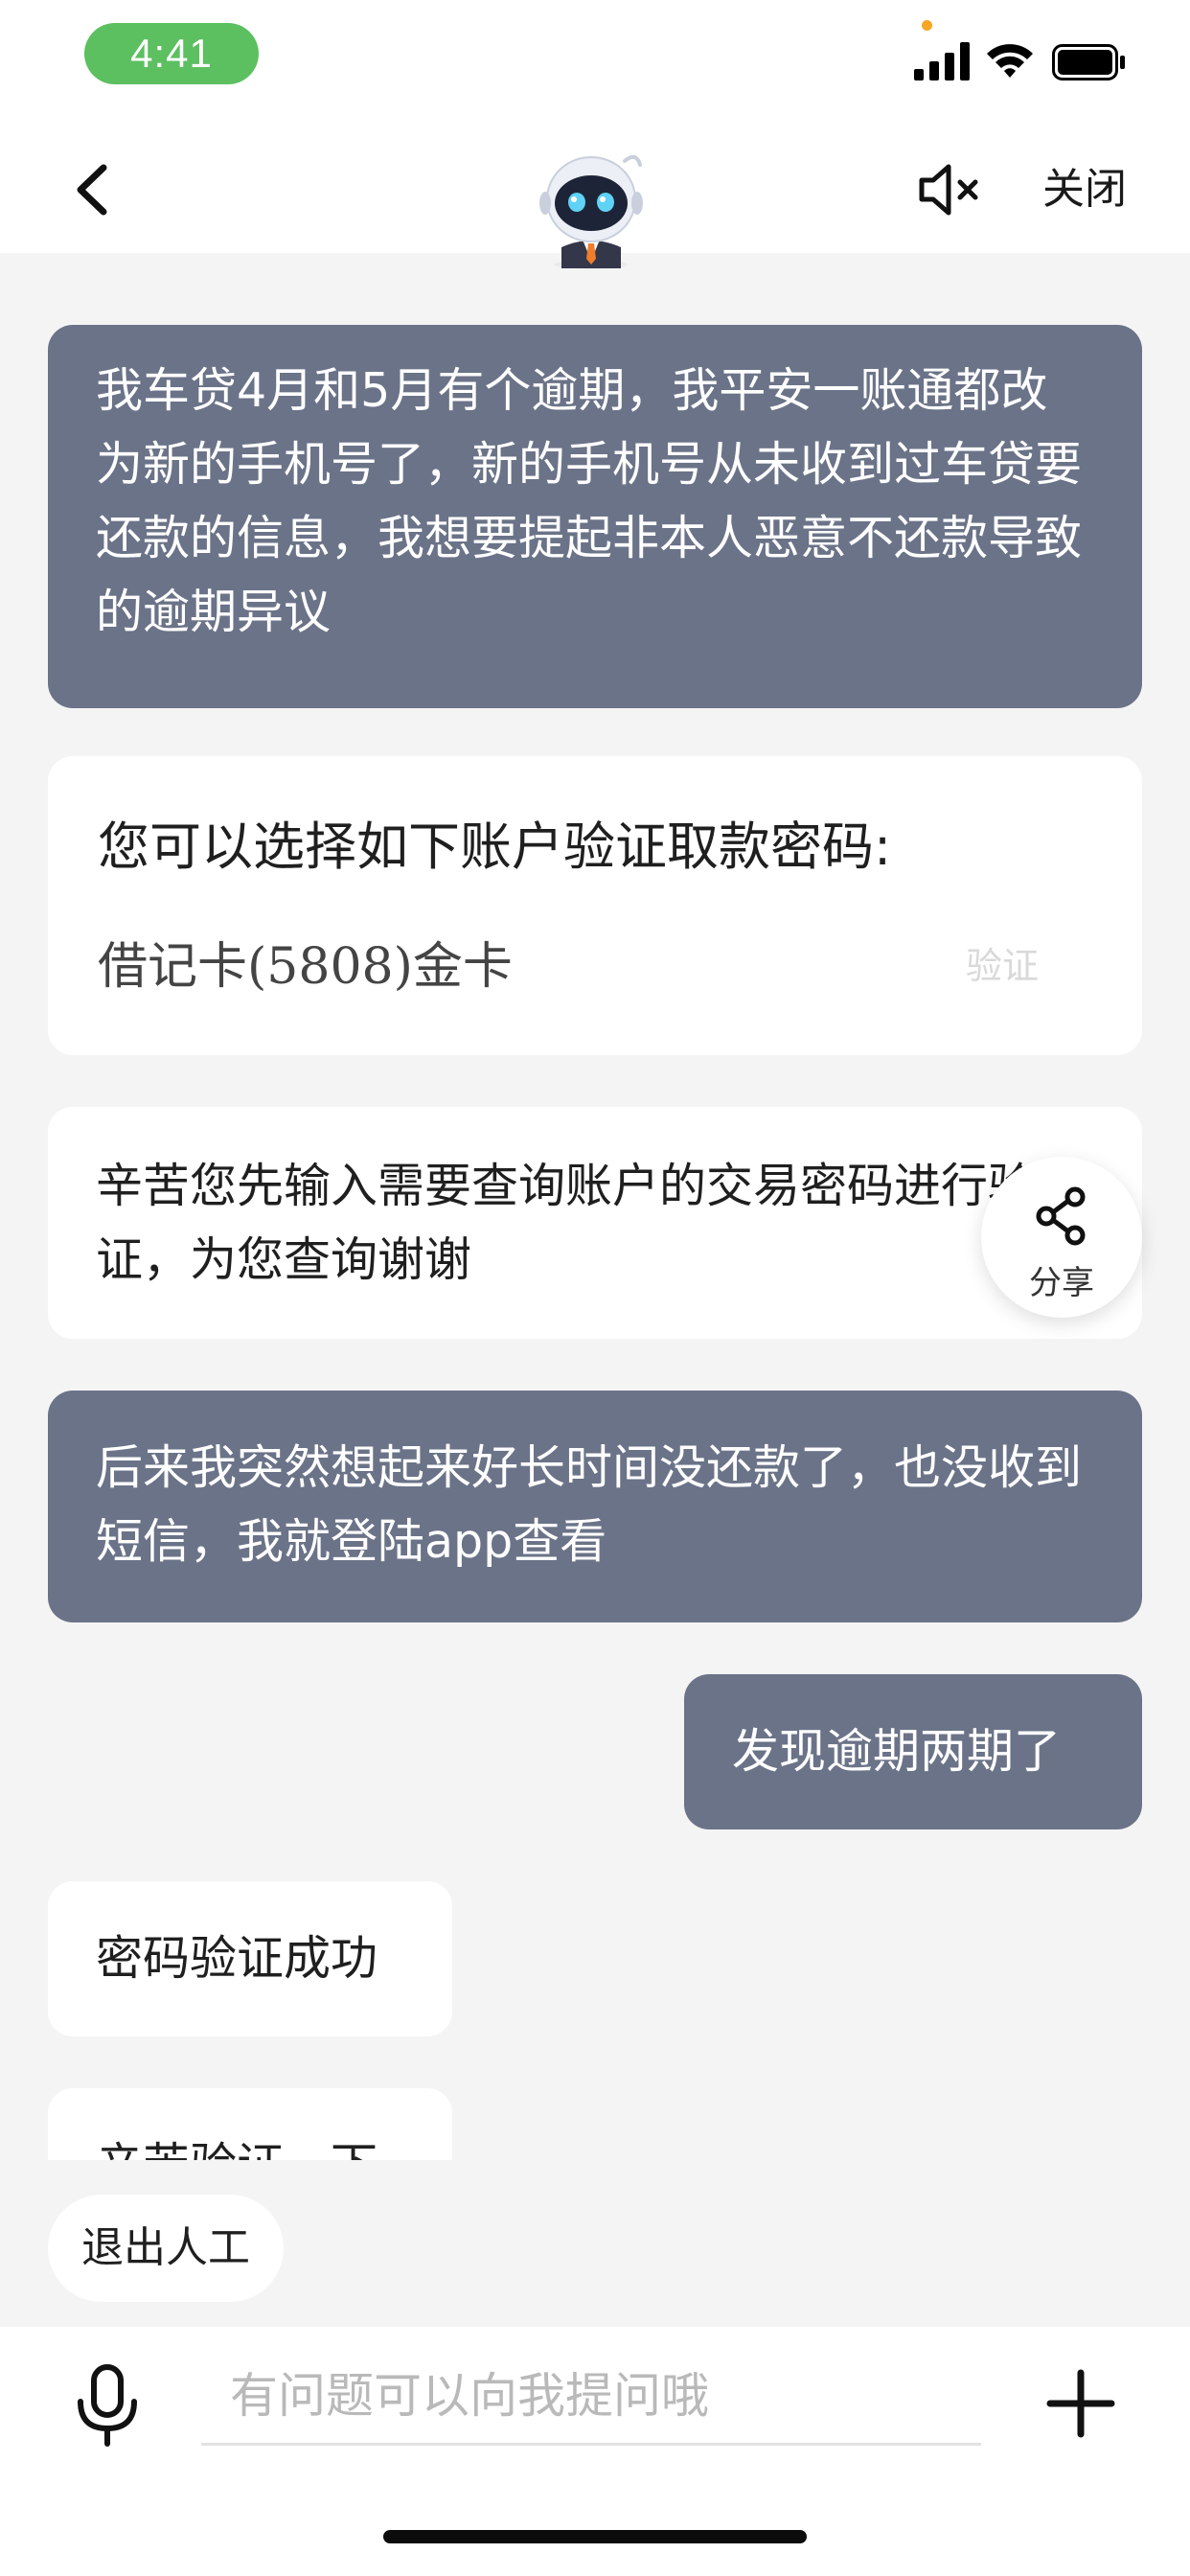 The width and height of the screenshot is (1190, 2576). What do you see at coordinates (927, 26) in the screenshot?
I see `privacy-indicator-dot` at bounding box center [927, 26].